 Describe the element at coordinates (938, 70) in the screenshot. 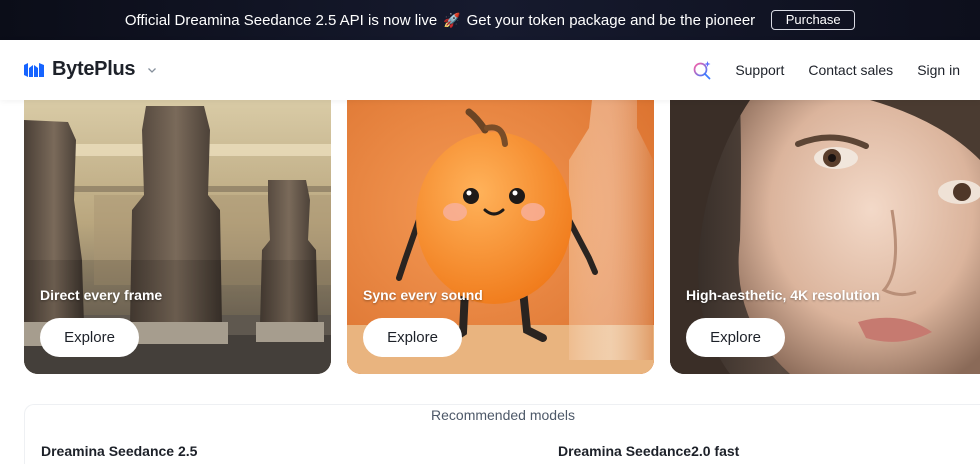

I see `nav-sign-in-link: Sign in` at that location.